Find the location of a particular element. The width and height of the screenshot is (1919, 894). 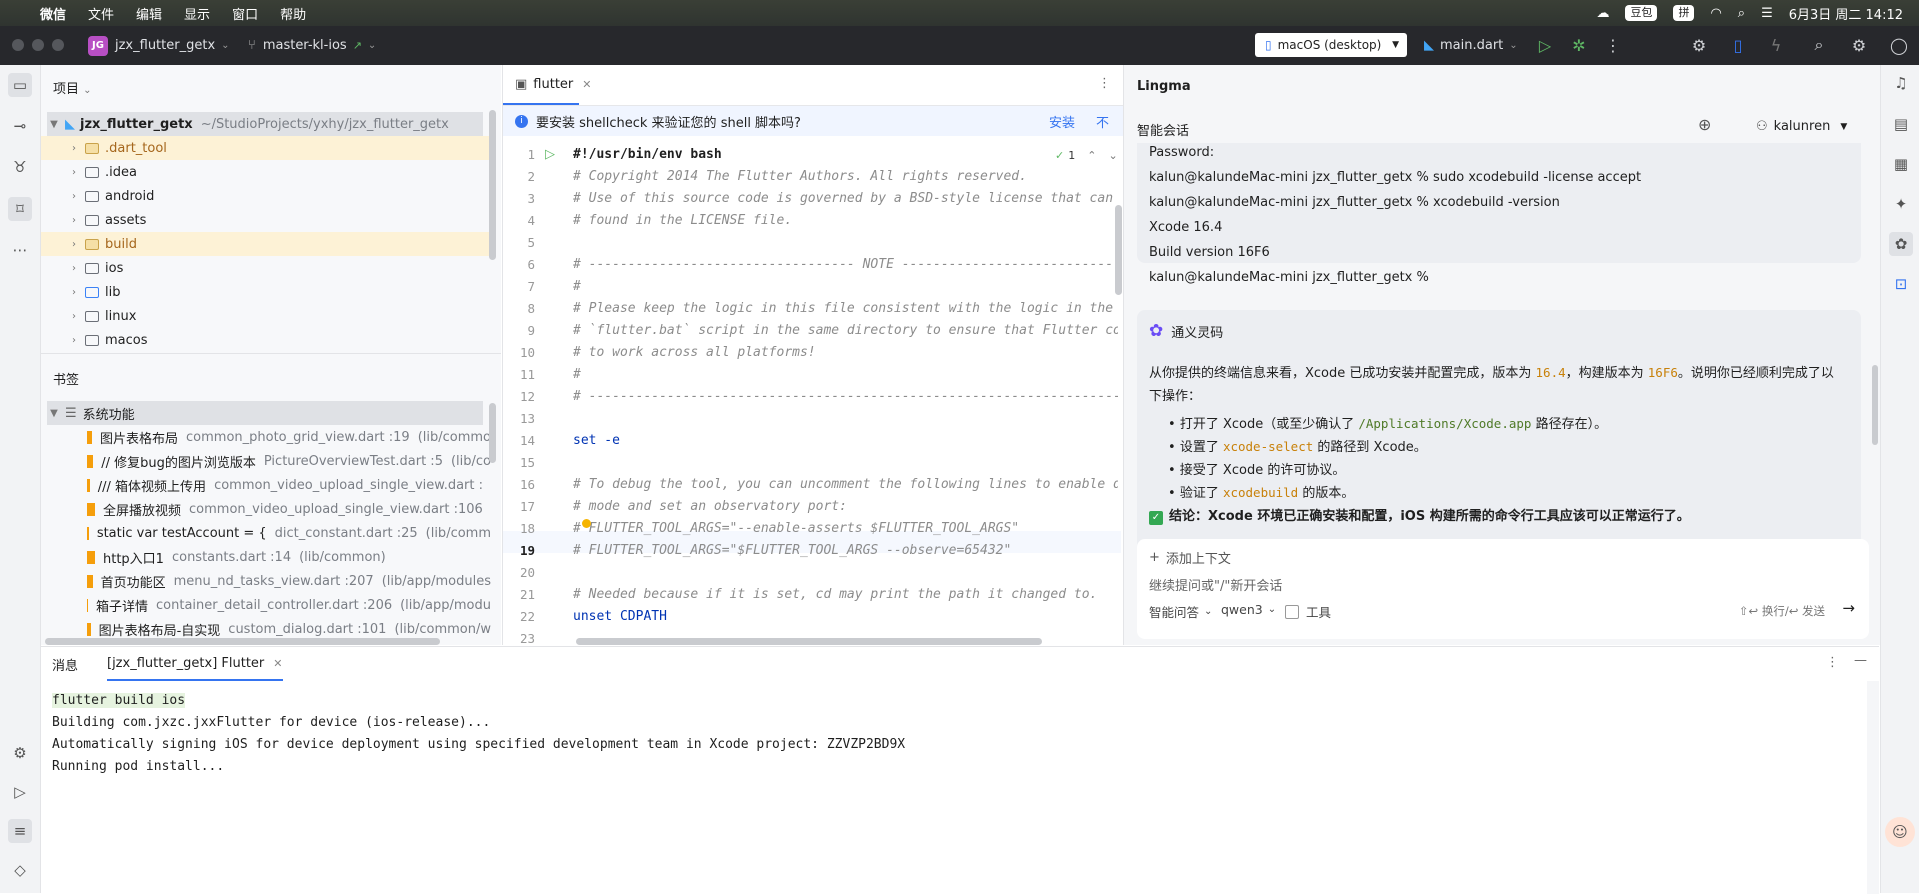

line-number: 18 is located at coordinates (519, 528).